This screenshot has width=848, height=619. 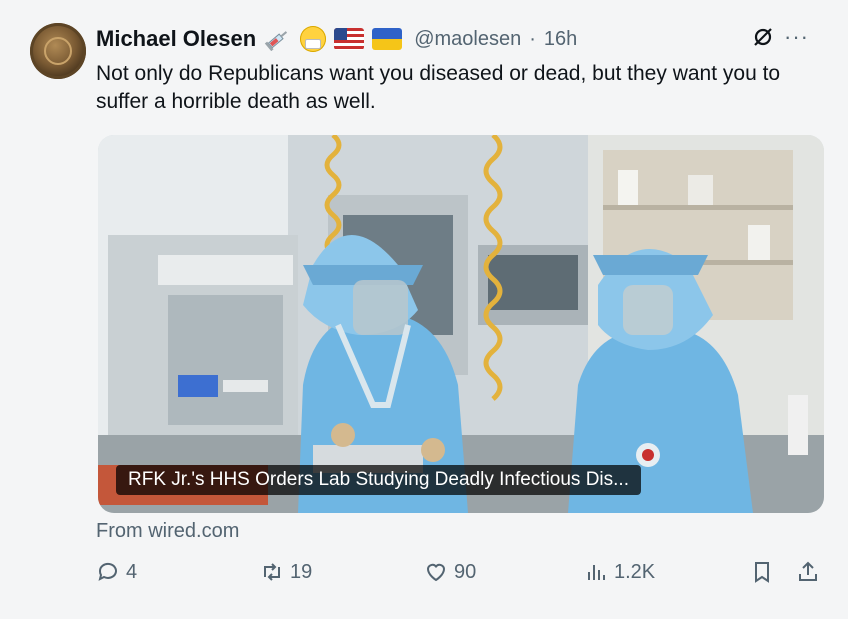 What do you see at coordinates (387, 39) in the screenshot?
I see `ukraine-flag-icon` at bounding box center [387, 39].